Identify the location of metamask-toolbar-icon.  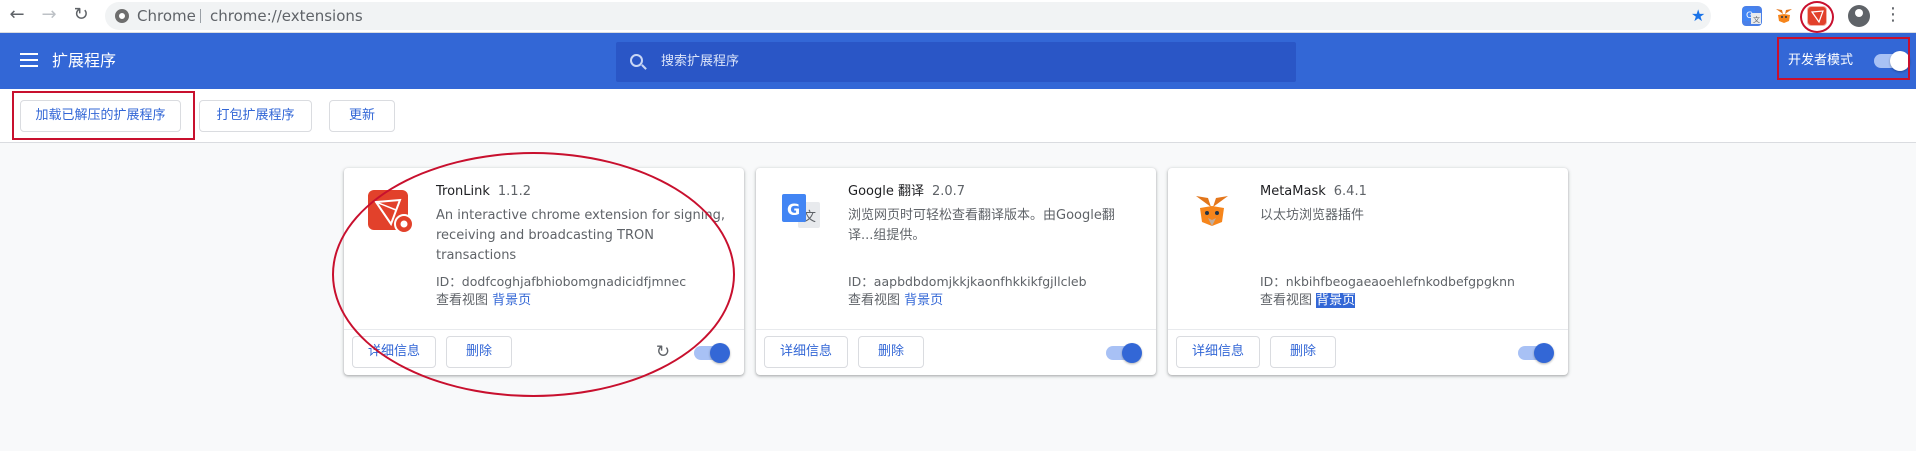
(1784, 16).